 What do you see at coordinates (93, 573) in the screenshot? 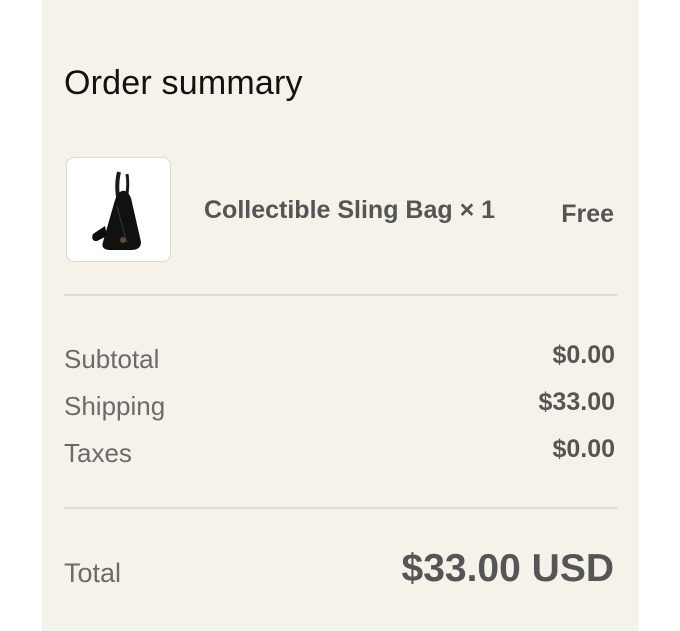
I see `total-label: Total` at bounding box center [93, 573].